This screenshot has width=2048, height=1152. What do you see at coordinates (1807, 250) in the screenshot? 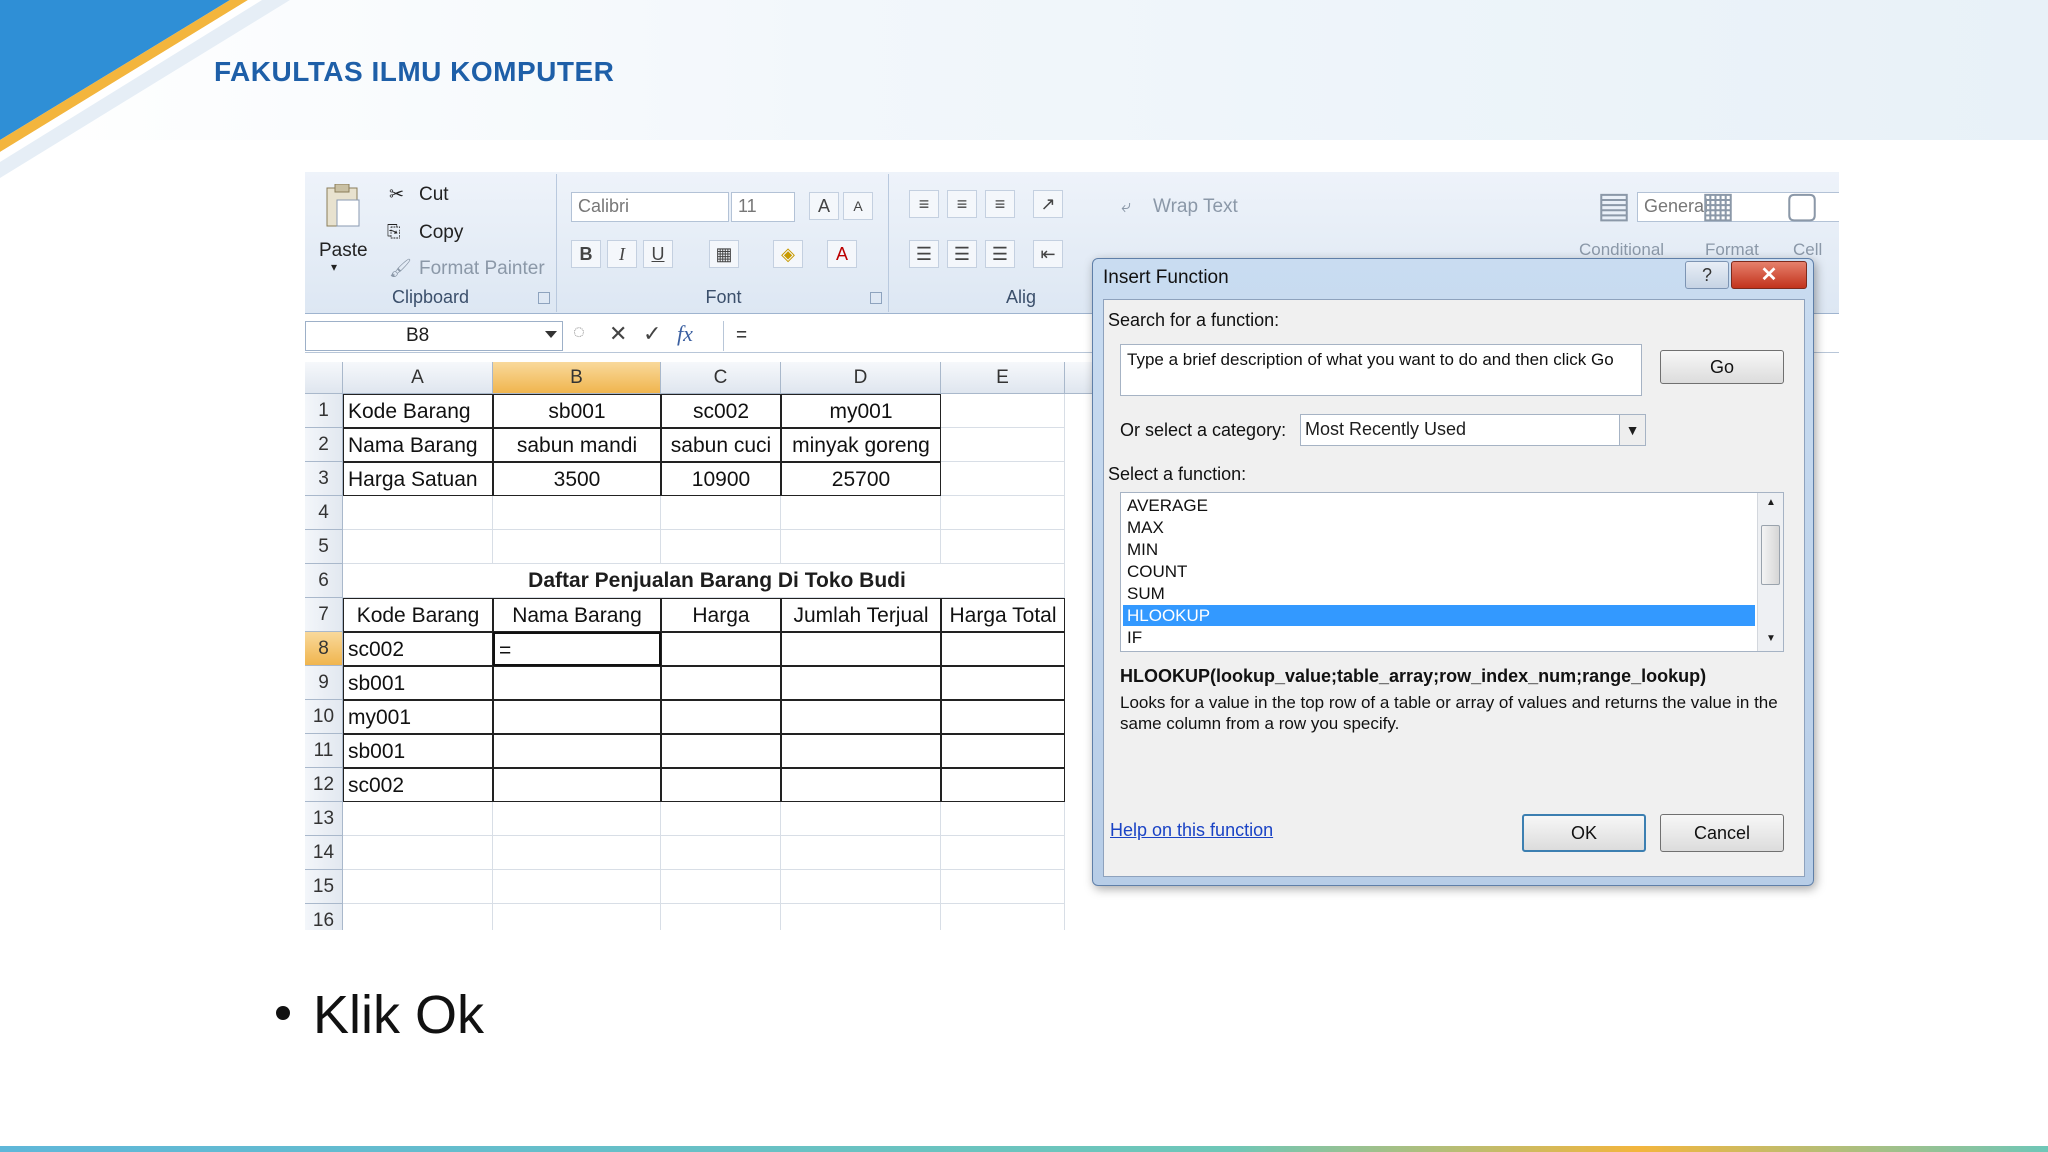
I see `cell-styles-button: Cell` at bounding box center [1807, 250].